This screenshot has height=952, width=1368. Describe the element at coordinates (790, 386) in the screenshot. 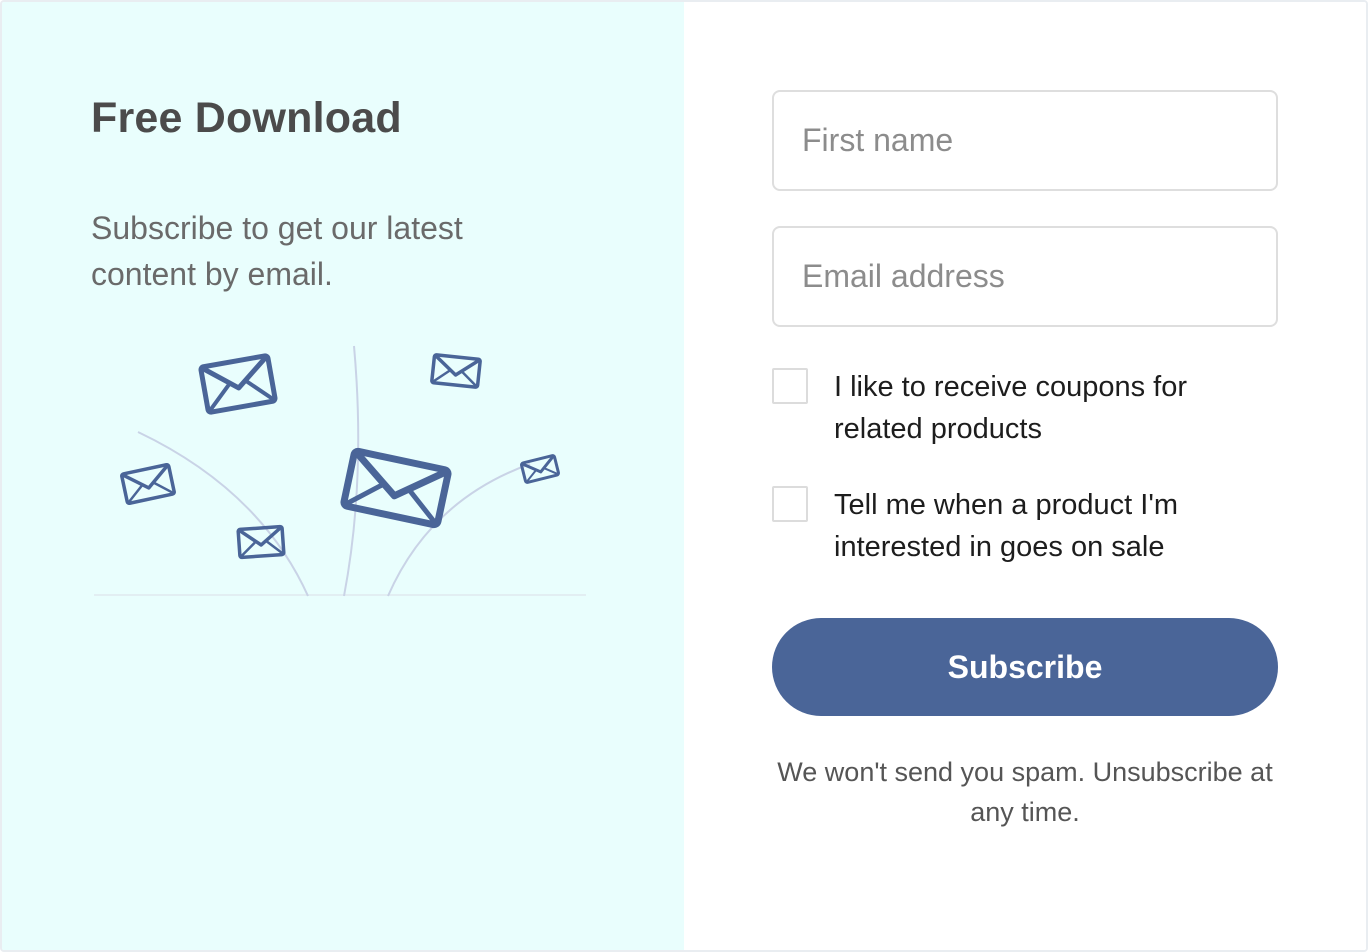

I see `coupons-checkbox` at that location.